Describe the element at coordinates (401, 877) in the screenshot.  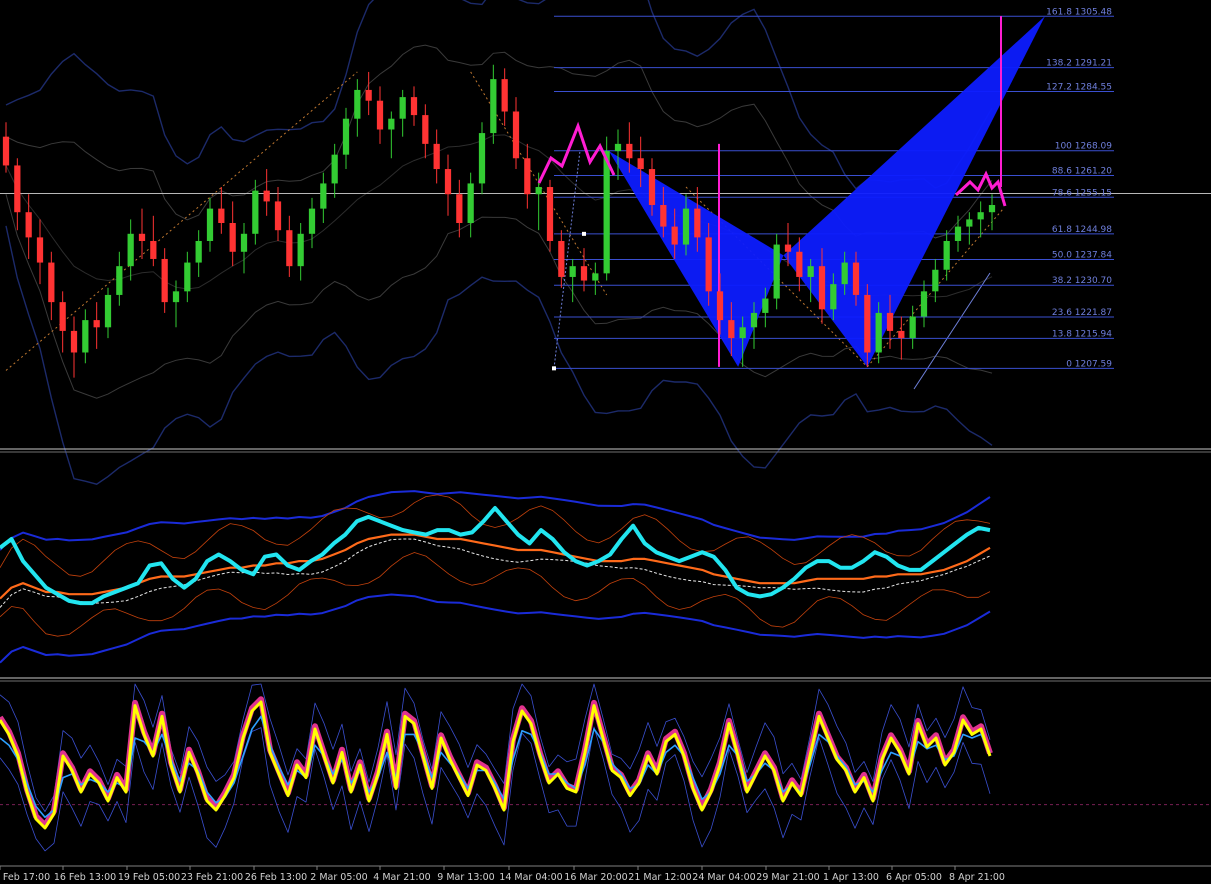
I see `time-tick-label: 4 Mar 21:00` at that location.